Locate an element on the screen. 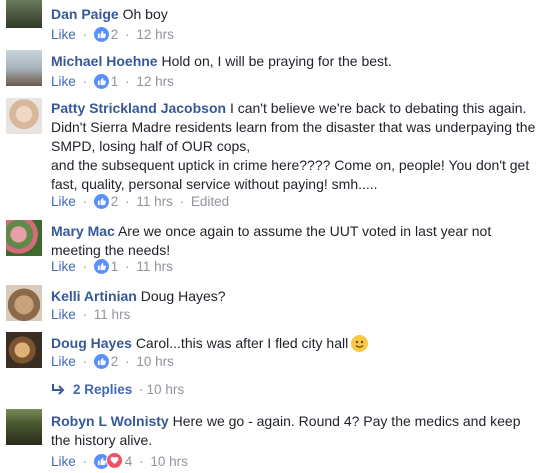 Image resolution: width=547 pixels, height=473 pixels. edited-label: Edited is located at coordinates (210, 201).